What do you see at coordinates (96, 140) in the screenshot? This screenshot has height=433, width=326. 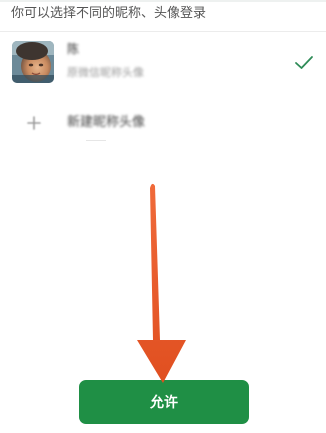 I see `divider` at bounding box center [96, 140].